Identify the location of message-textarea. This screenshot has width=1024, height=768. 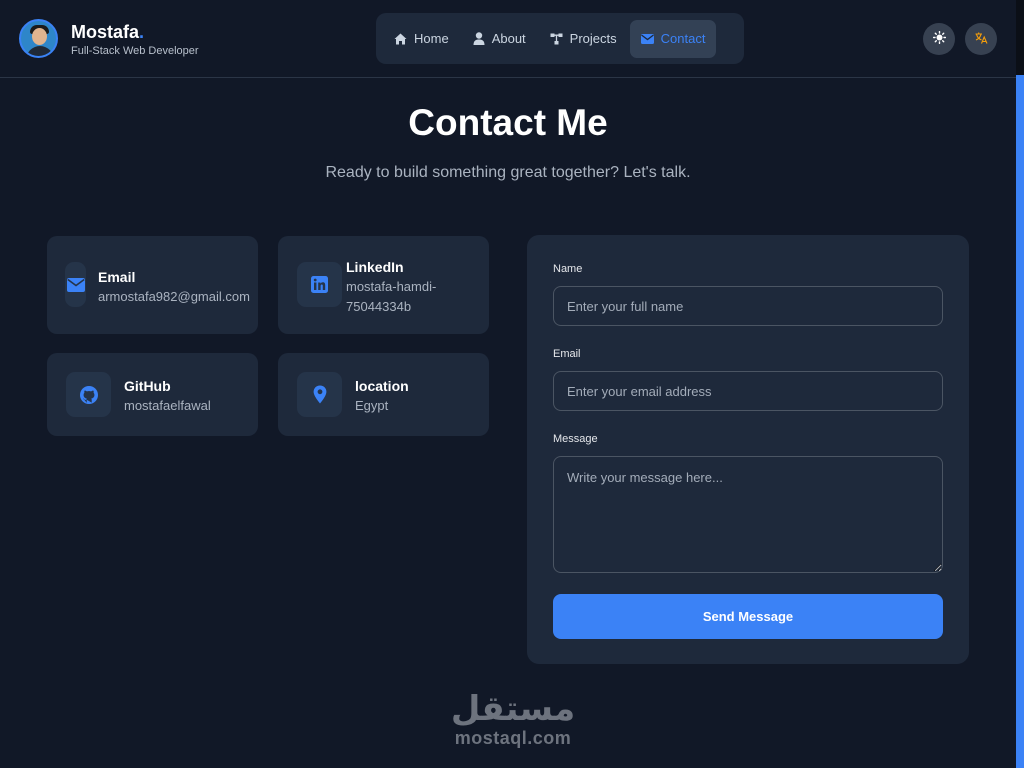
(748, 514).